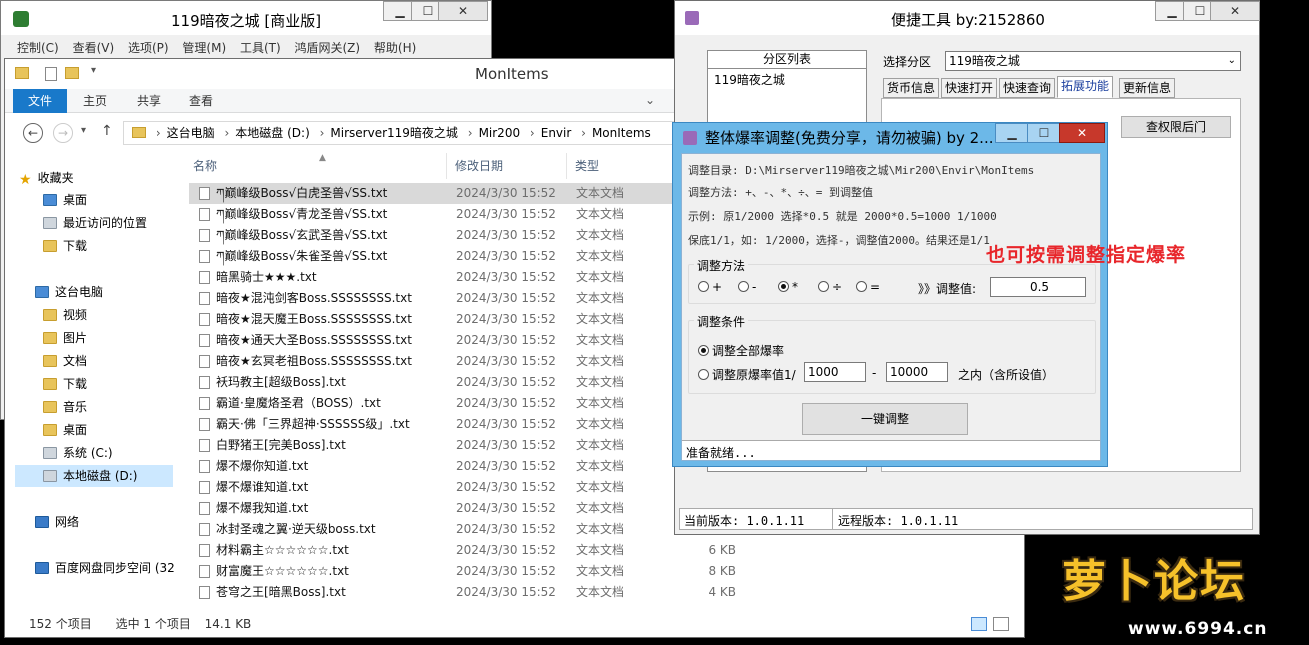  What do you see at coordinates (721, 265) in the screenshot?
I see `method-group-label: 调整方法` at bounding box center [721, 265].